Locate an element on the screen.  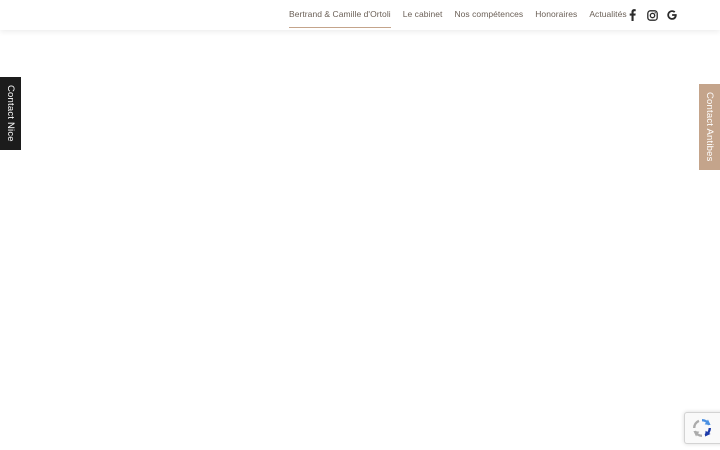
contact-nice-tab: Contact Nice is located at coordinates (10, 113).